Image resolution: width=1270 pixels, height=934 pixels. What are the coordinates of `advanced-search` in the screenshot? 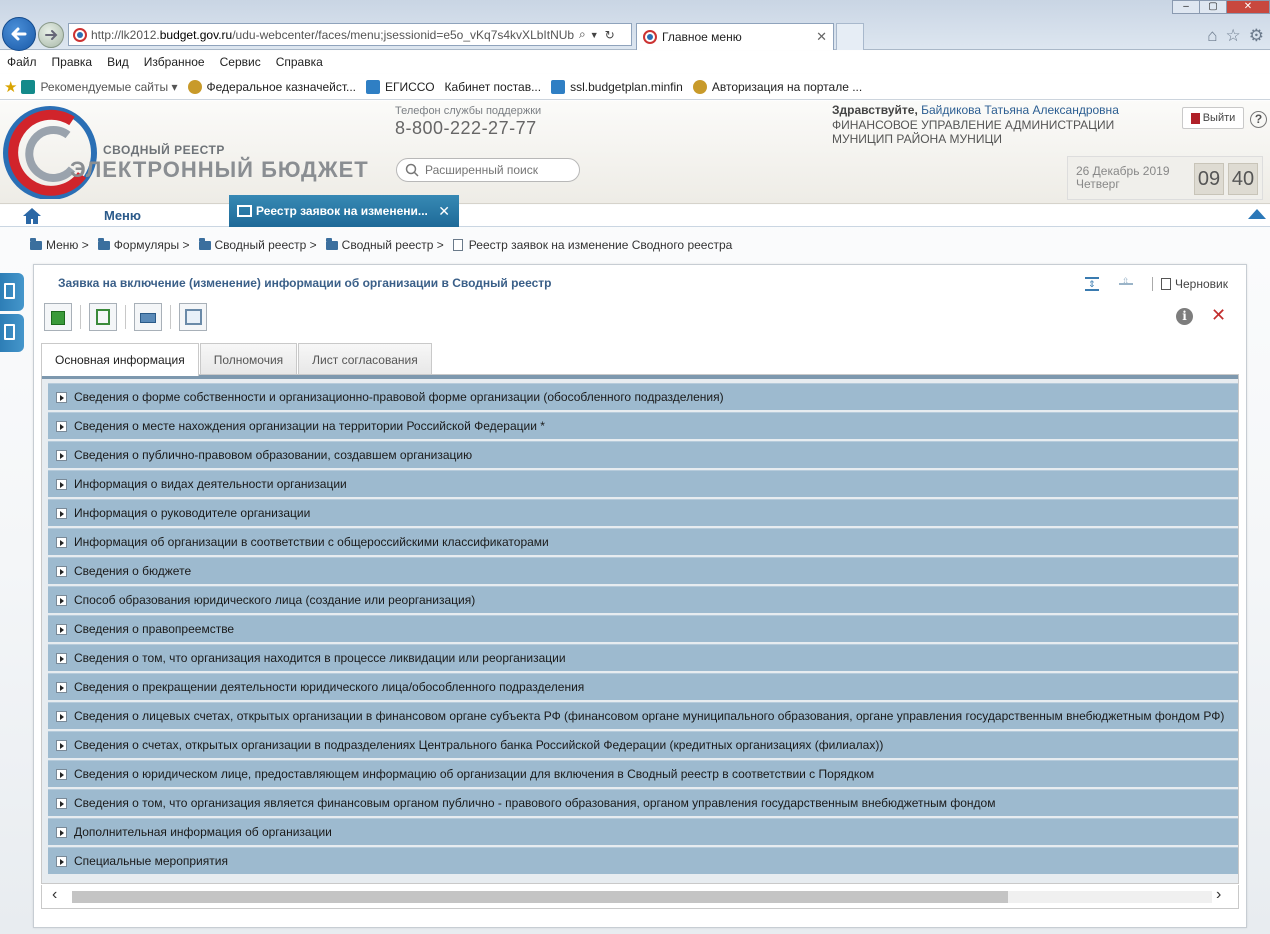 It's located at (488, 170).